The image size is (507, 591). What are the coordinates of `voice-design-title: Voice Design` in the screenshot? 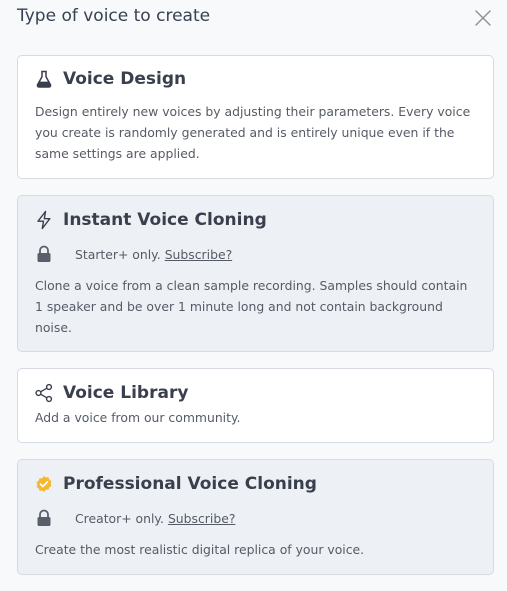 It's located at (125, 79).